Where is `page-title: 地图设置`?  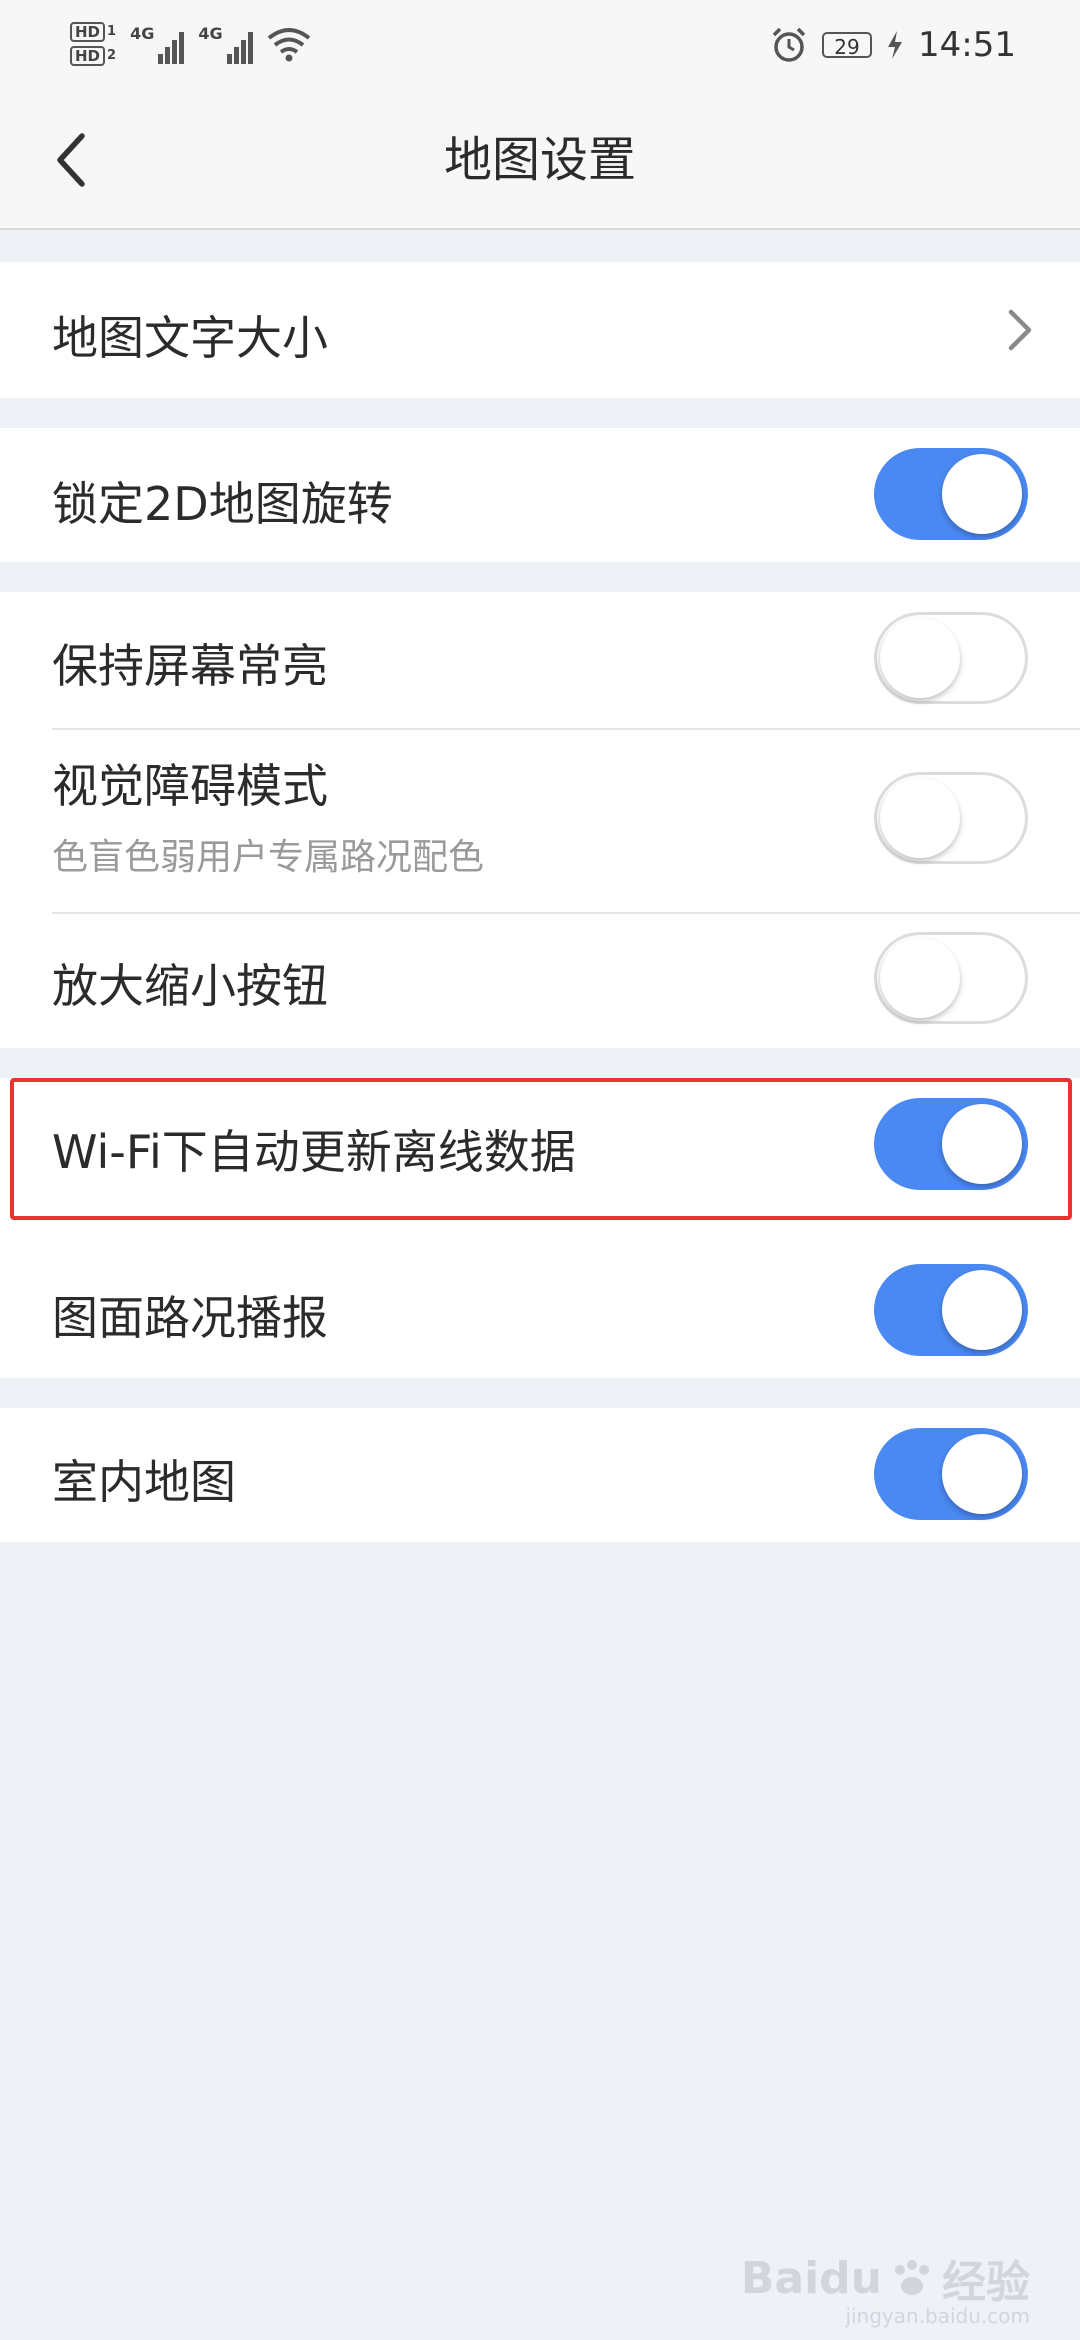
page-title: 地图设置 is located at coordinates (539, 160).